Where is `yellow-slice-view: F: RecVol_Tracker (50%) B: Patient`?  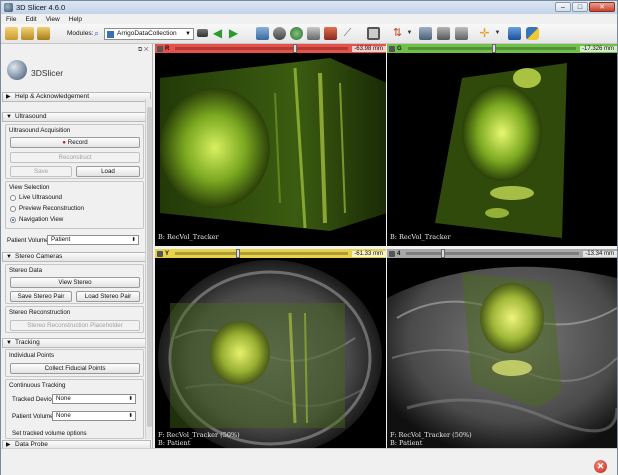
yellow-slice-view: F: RecVol_Tracker (50%) B: Patient is located at coordinates (270, 353).